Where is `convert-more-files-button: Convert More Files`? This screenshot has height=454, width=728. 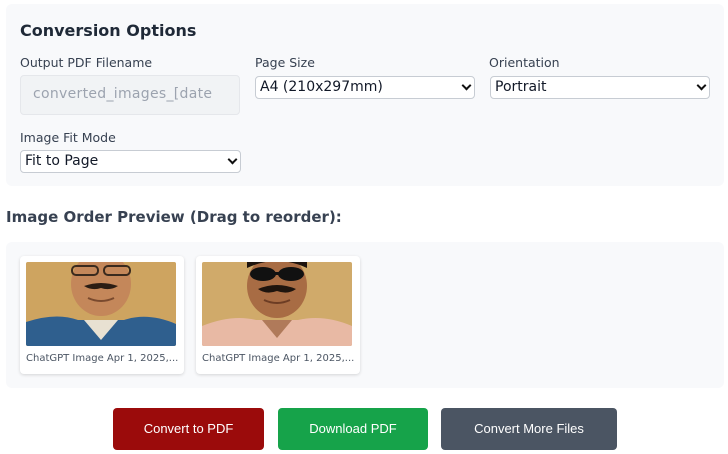
convert-more-files-button: Convert More Files is located at coordinates (529, 429).